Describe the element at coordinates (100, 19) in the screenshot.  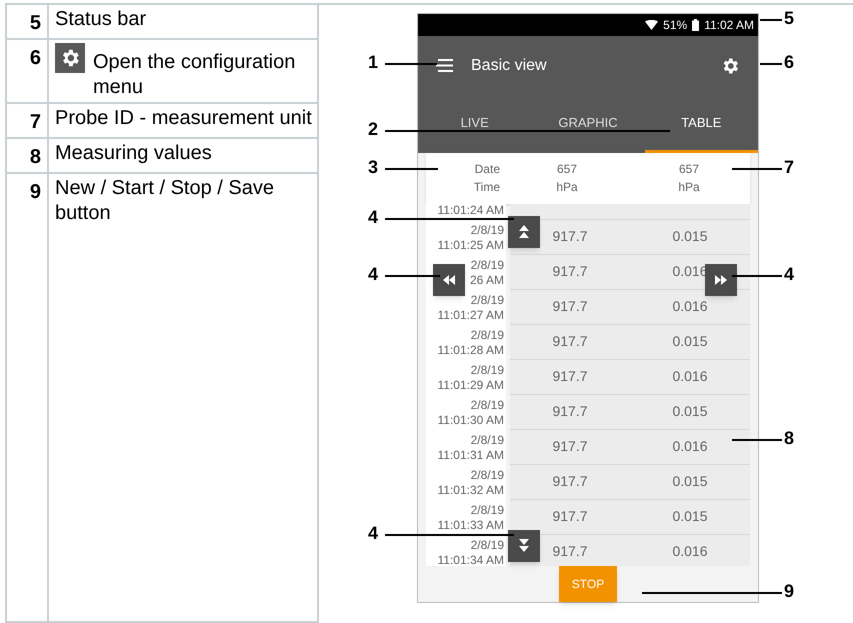
I see `legend-text: Status bar` at that location.